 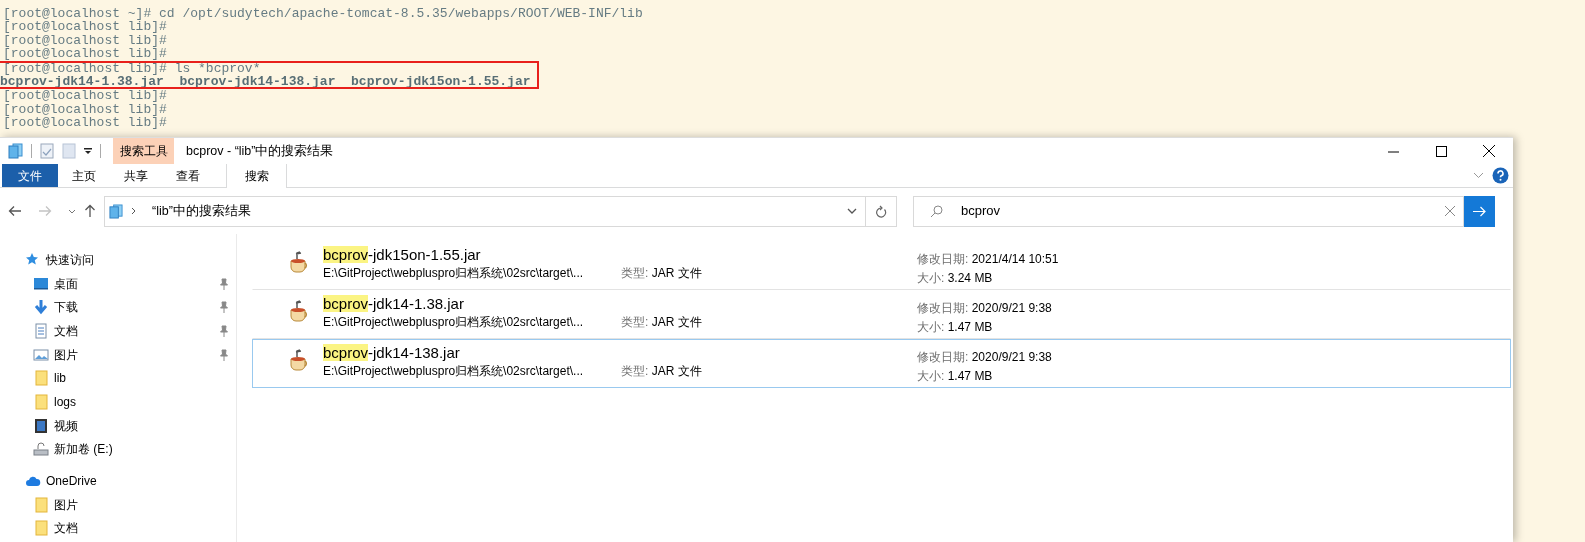 I want to click on sidebar-item: 下载, so click(x=66, y=307).